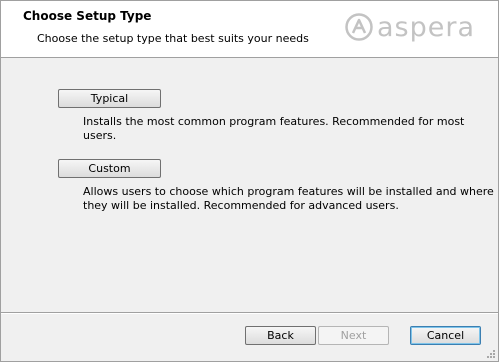 This screenshot has width=499, height=362. I want to click on aspera-logo-text: aspera, so click(426, 27).